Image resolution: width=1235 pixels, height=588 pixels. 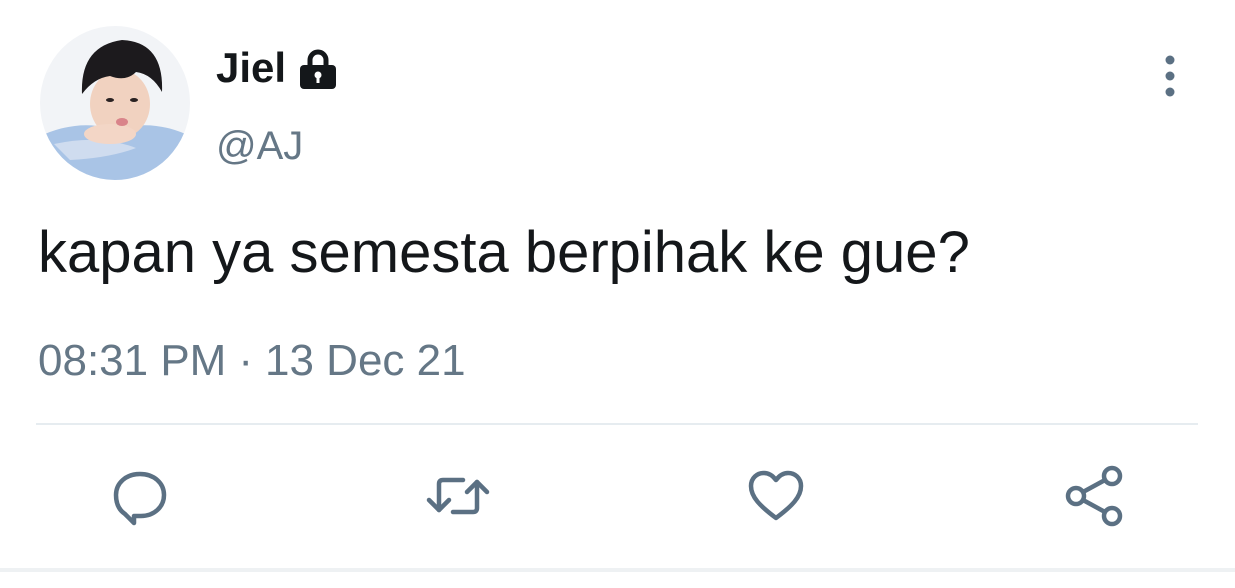 I want to click on display-name: Jiel, so click(x=251, y=68).